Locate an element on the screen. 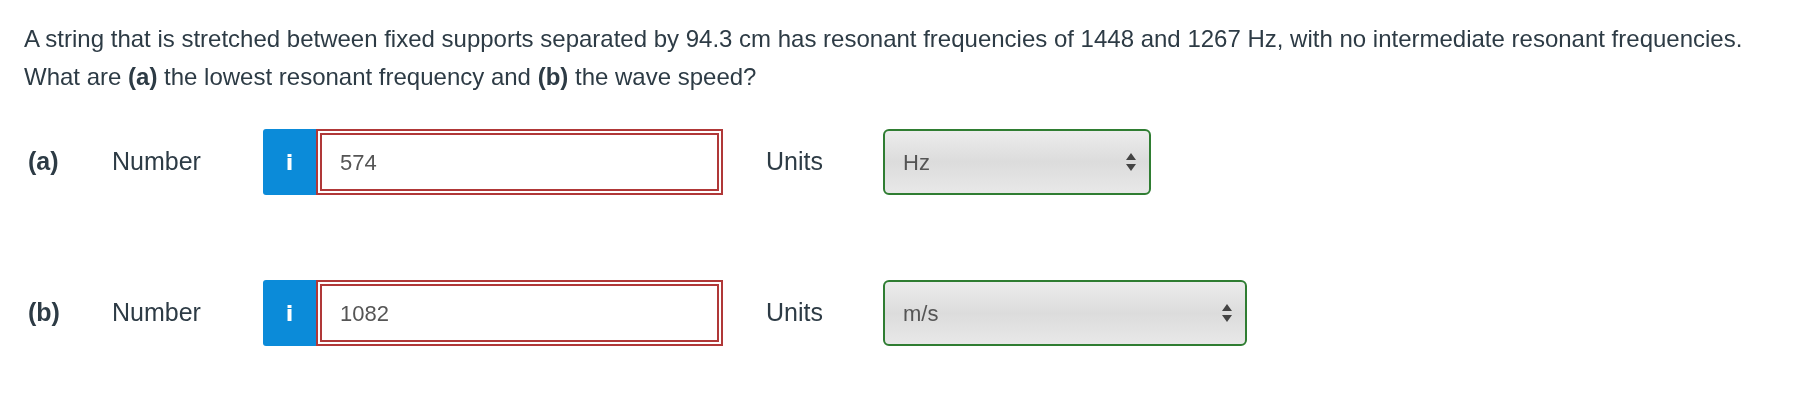 The height and width of the screenshot is (414, 1818). unit-select: Hz is located at coordinates (1017, 162).